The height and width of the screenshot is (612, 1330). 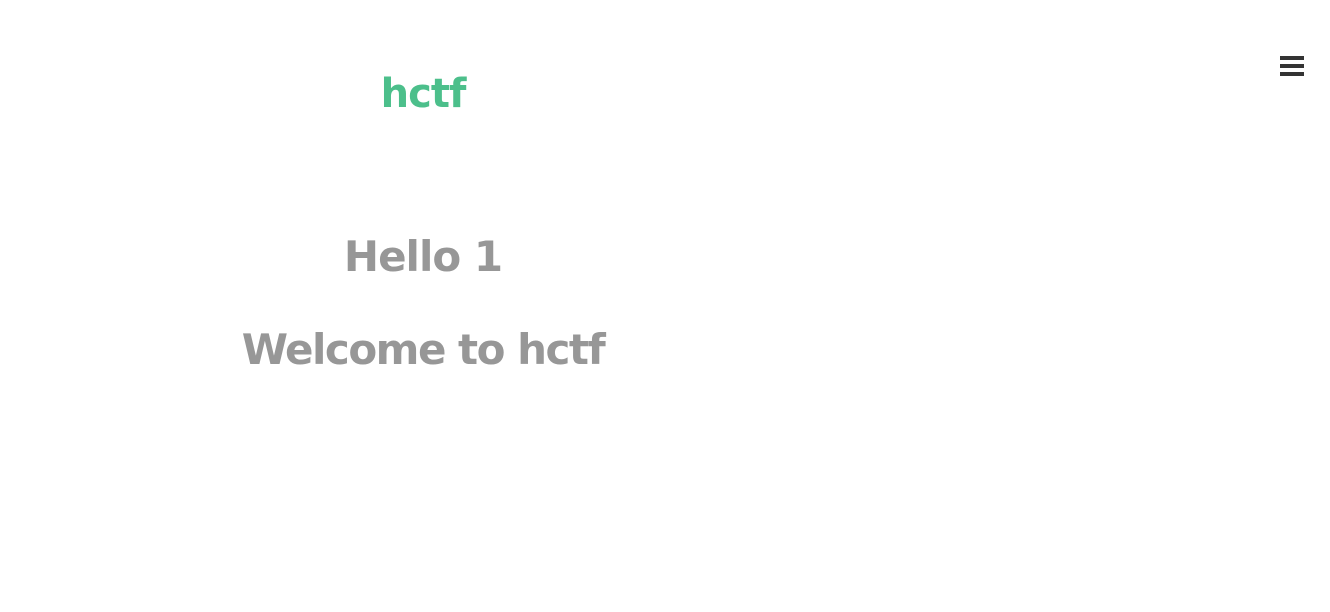 What do you see at coordinates (423, 256) in the screenshot?
I see `greeting-heading: Hello 1` at bounding box center [423, 256].